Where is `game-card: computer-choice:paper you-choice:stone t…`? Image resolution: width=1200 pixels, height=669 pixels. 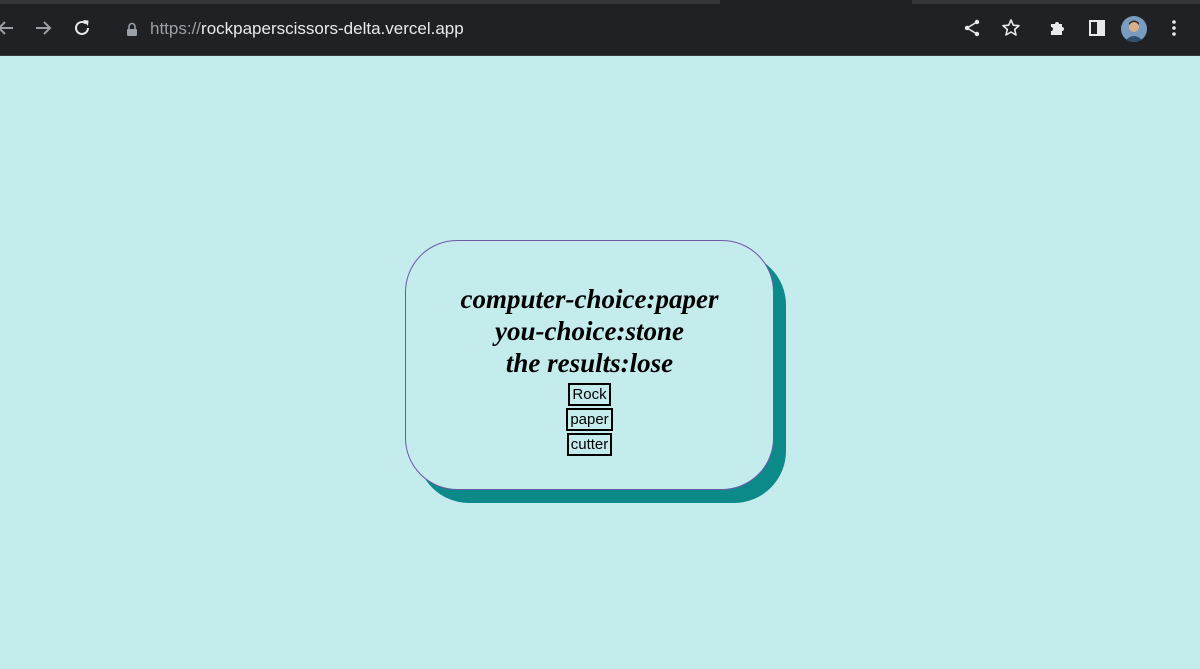 game-card: computer-choice:paper you-choice:stone t… is located at coordinates (589, 365).